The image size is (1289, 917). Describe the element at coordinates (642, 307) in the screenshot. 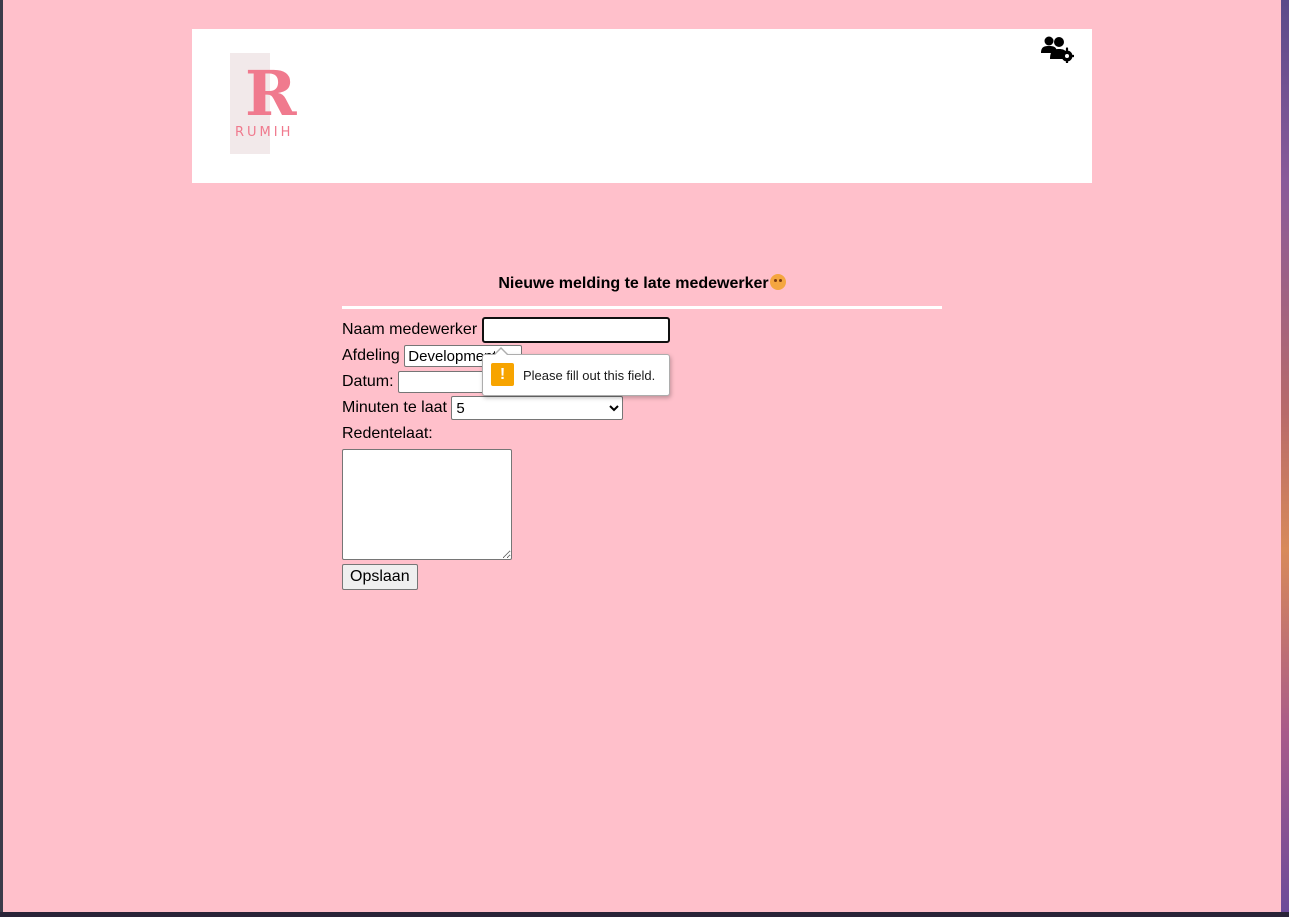

I see `title-divider` at that location.